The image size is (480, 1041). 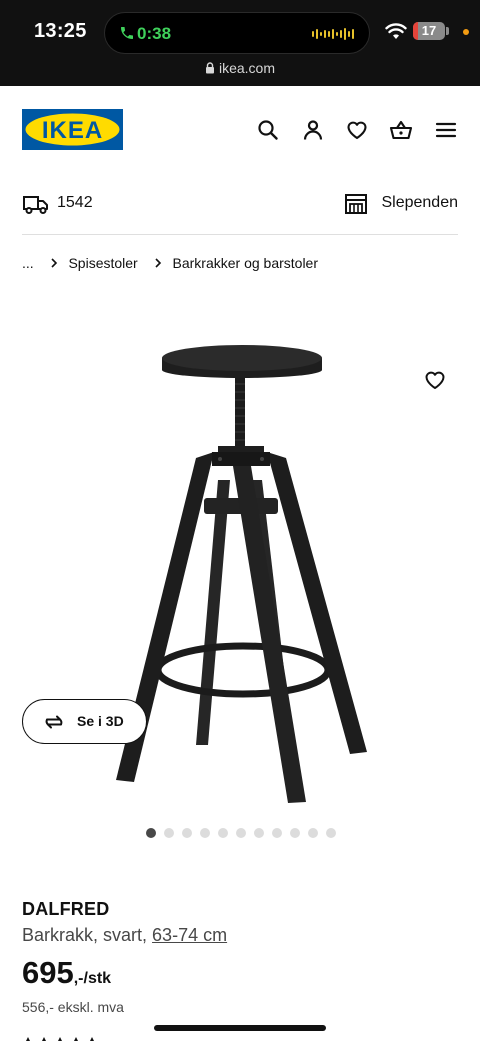 What do you see at coordinates (54, 722) in the screenshot?
I see `rotate-3d-icon` at bounding box center [54, 722].